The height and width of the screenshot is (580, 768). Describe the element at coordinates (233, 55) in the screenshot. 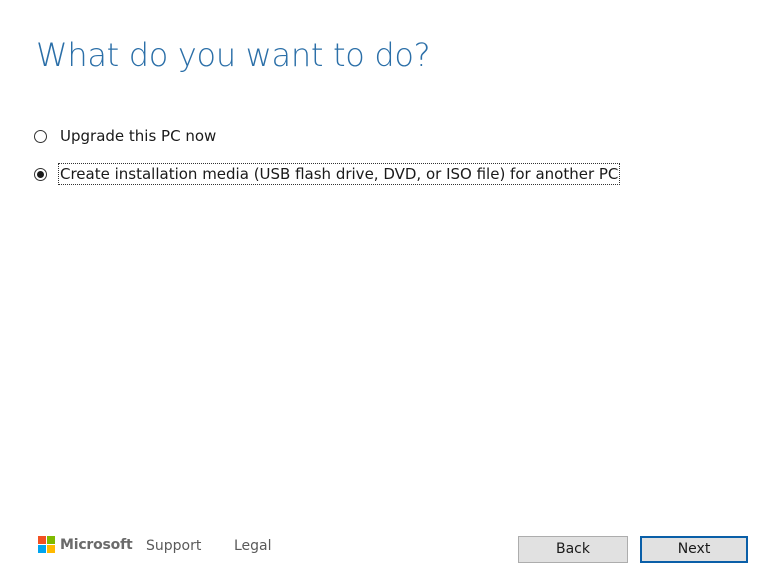

I see `page-title: What do you want to do?` at that location.